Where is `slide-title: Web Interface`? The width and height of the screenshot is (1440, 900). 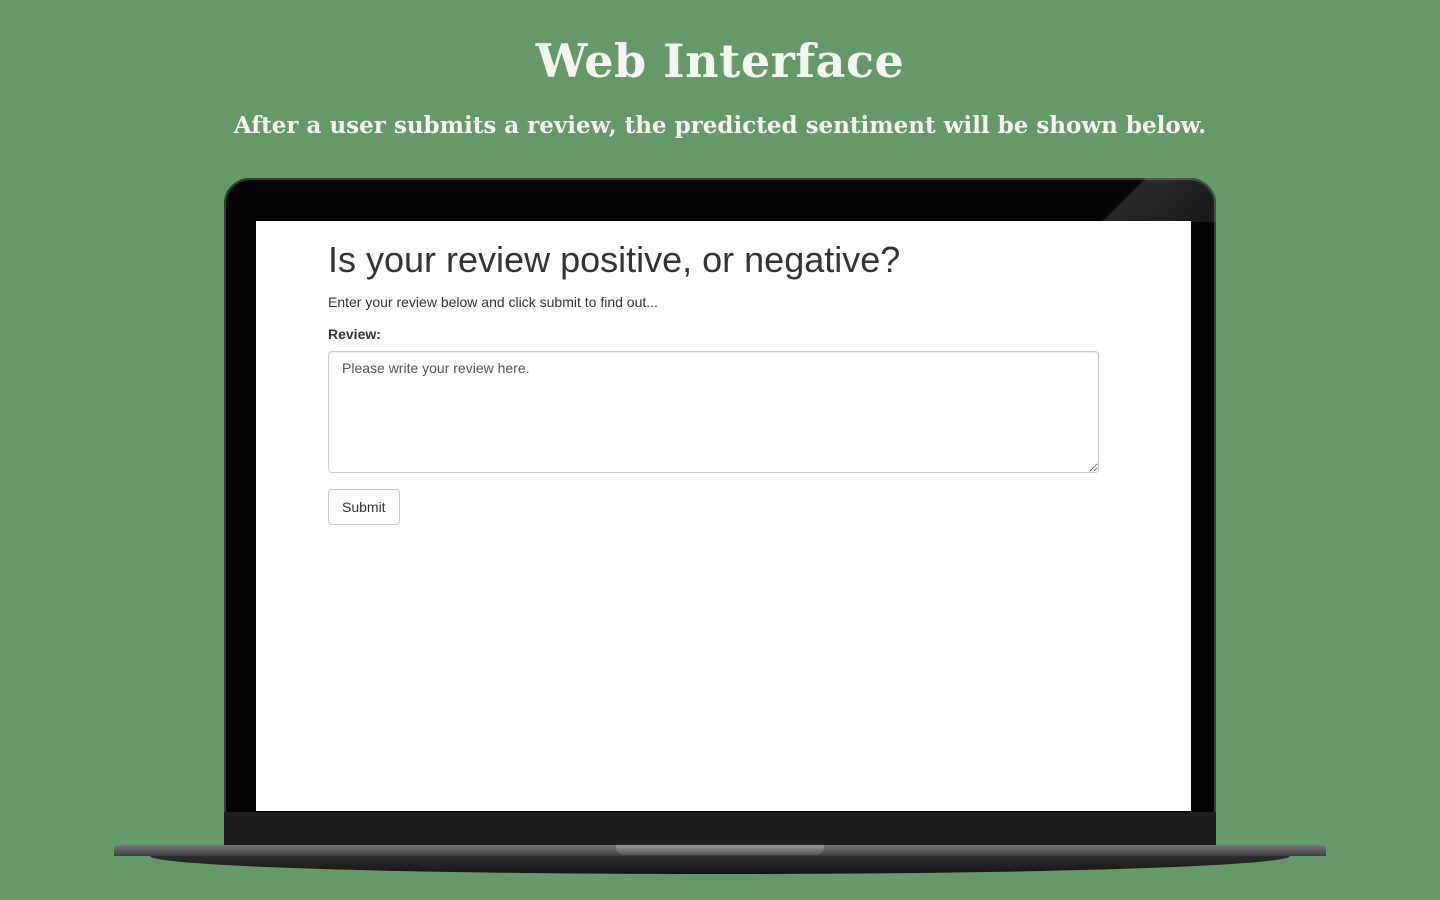
slide-title: Web Interface is located at coordinates (720, 61).